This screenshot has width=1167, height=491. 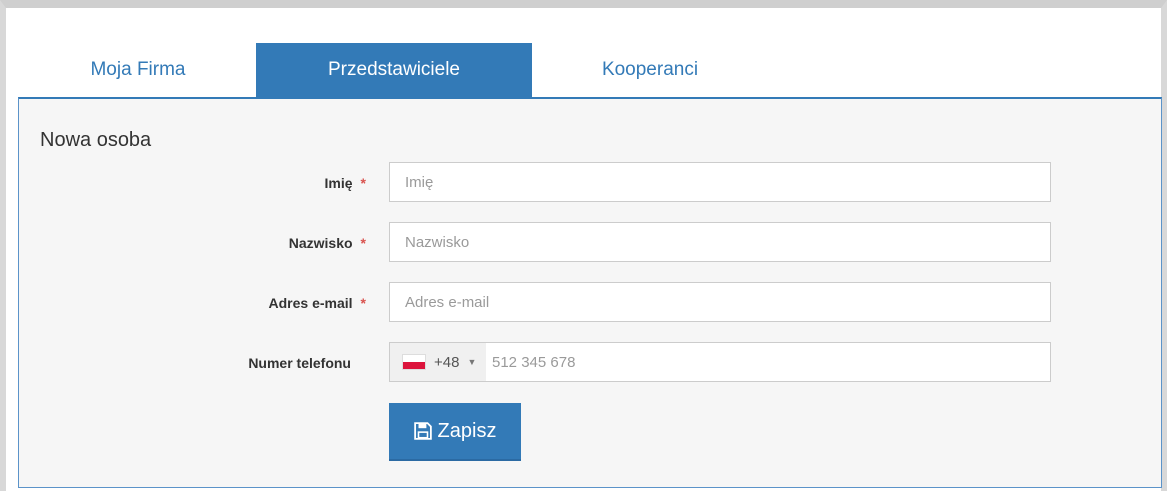 What do you see at coordinates (138, 70) in the screenshot?
I see `tab-moja-firma: Moja Firma` at bounding box center [138, 70].